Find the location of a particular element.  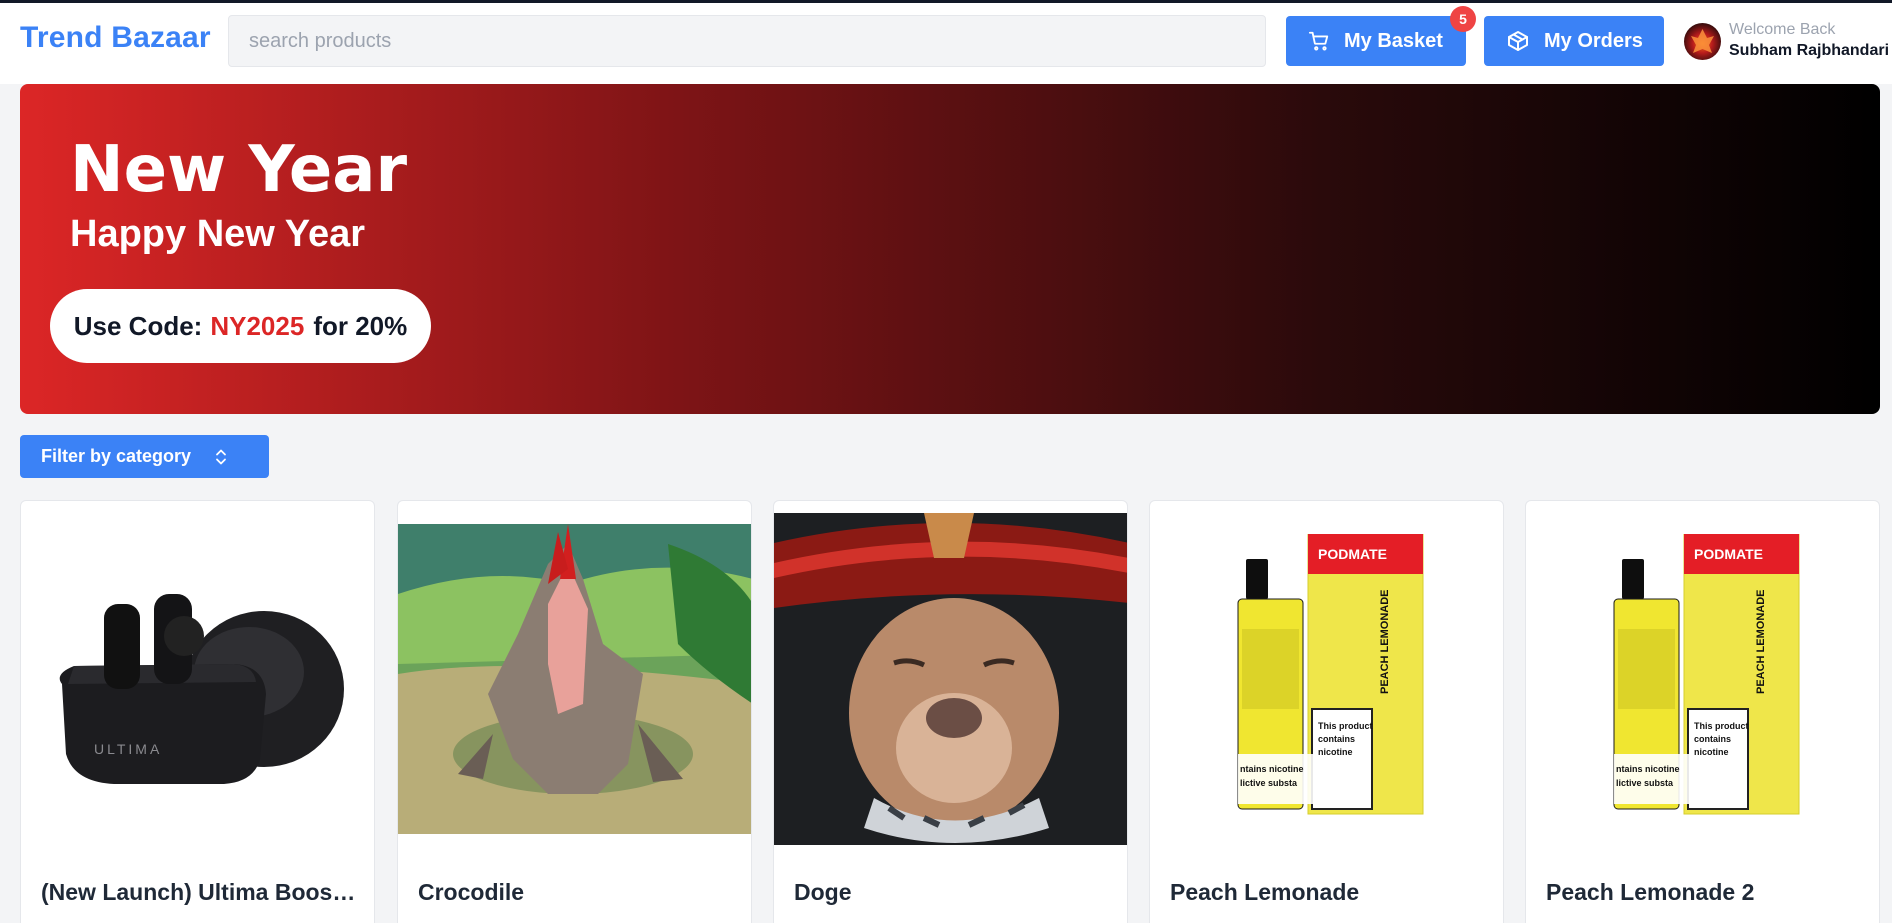

product-card: Crocodile is located at coordinates (574, 711).